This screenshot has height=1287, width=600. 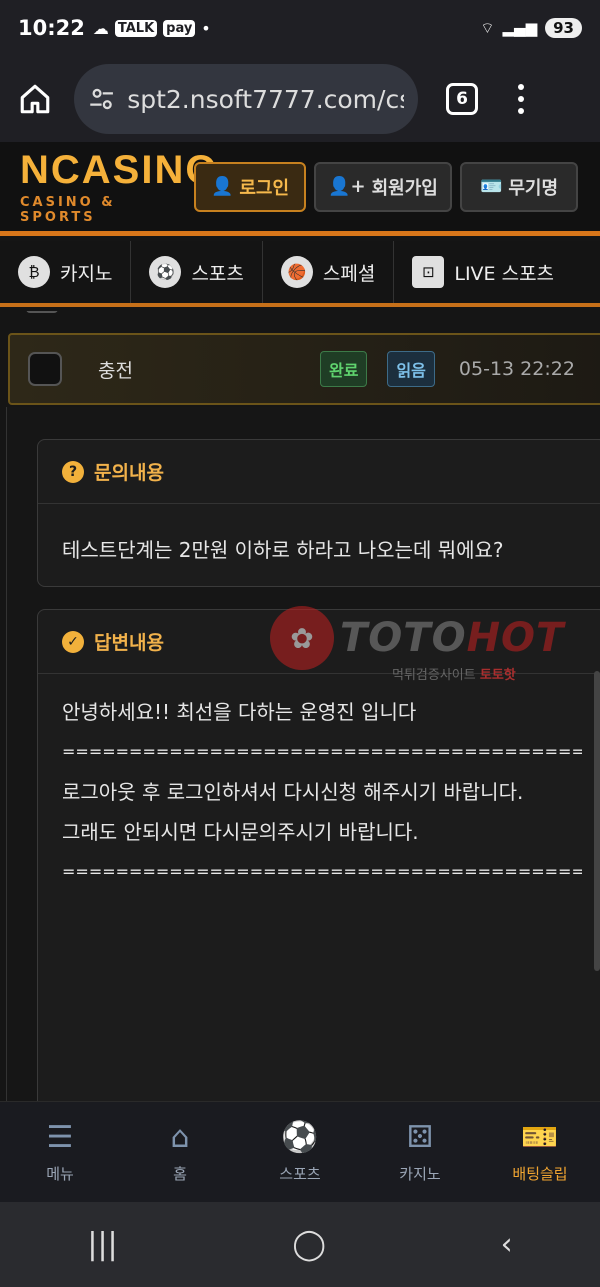 I want to click on home-icon: ⌂, so click(x=180, y=1137).